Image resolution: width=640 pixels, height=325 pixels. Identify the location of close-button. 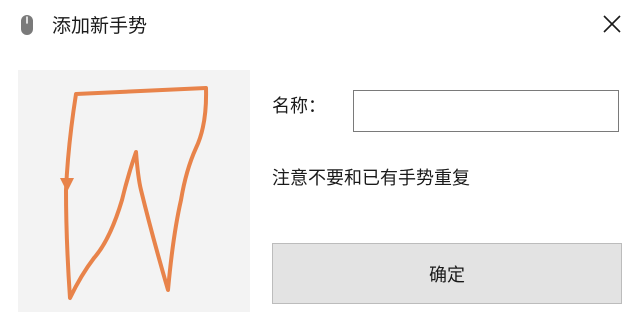
(612, 26).